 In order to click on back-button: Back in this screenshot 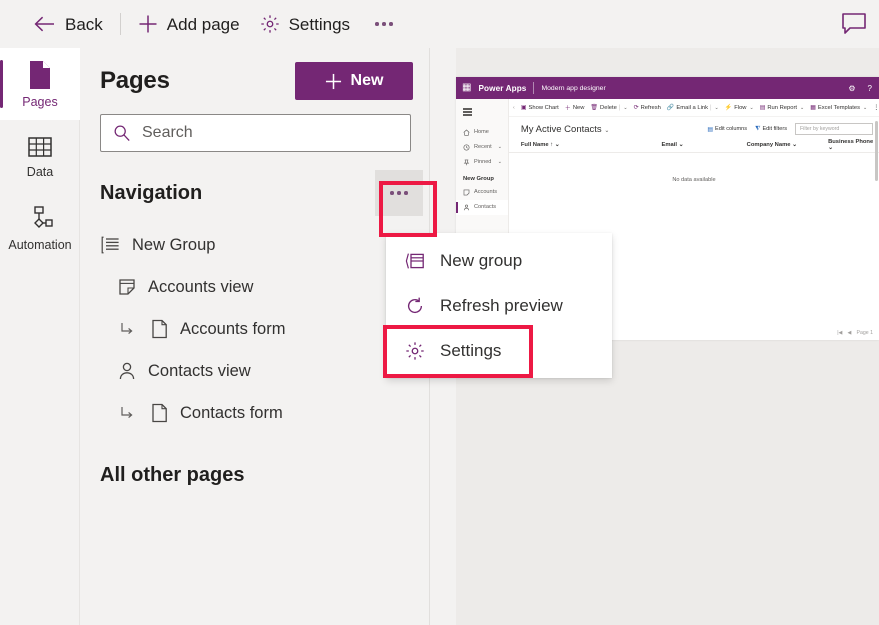, I will do `click(68, 24)`.